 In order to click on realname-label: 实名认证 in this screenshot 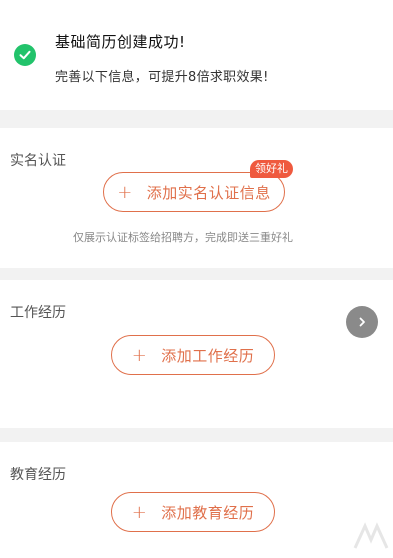, I will do `click(38, 161)`.